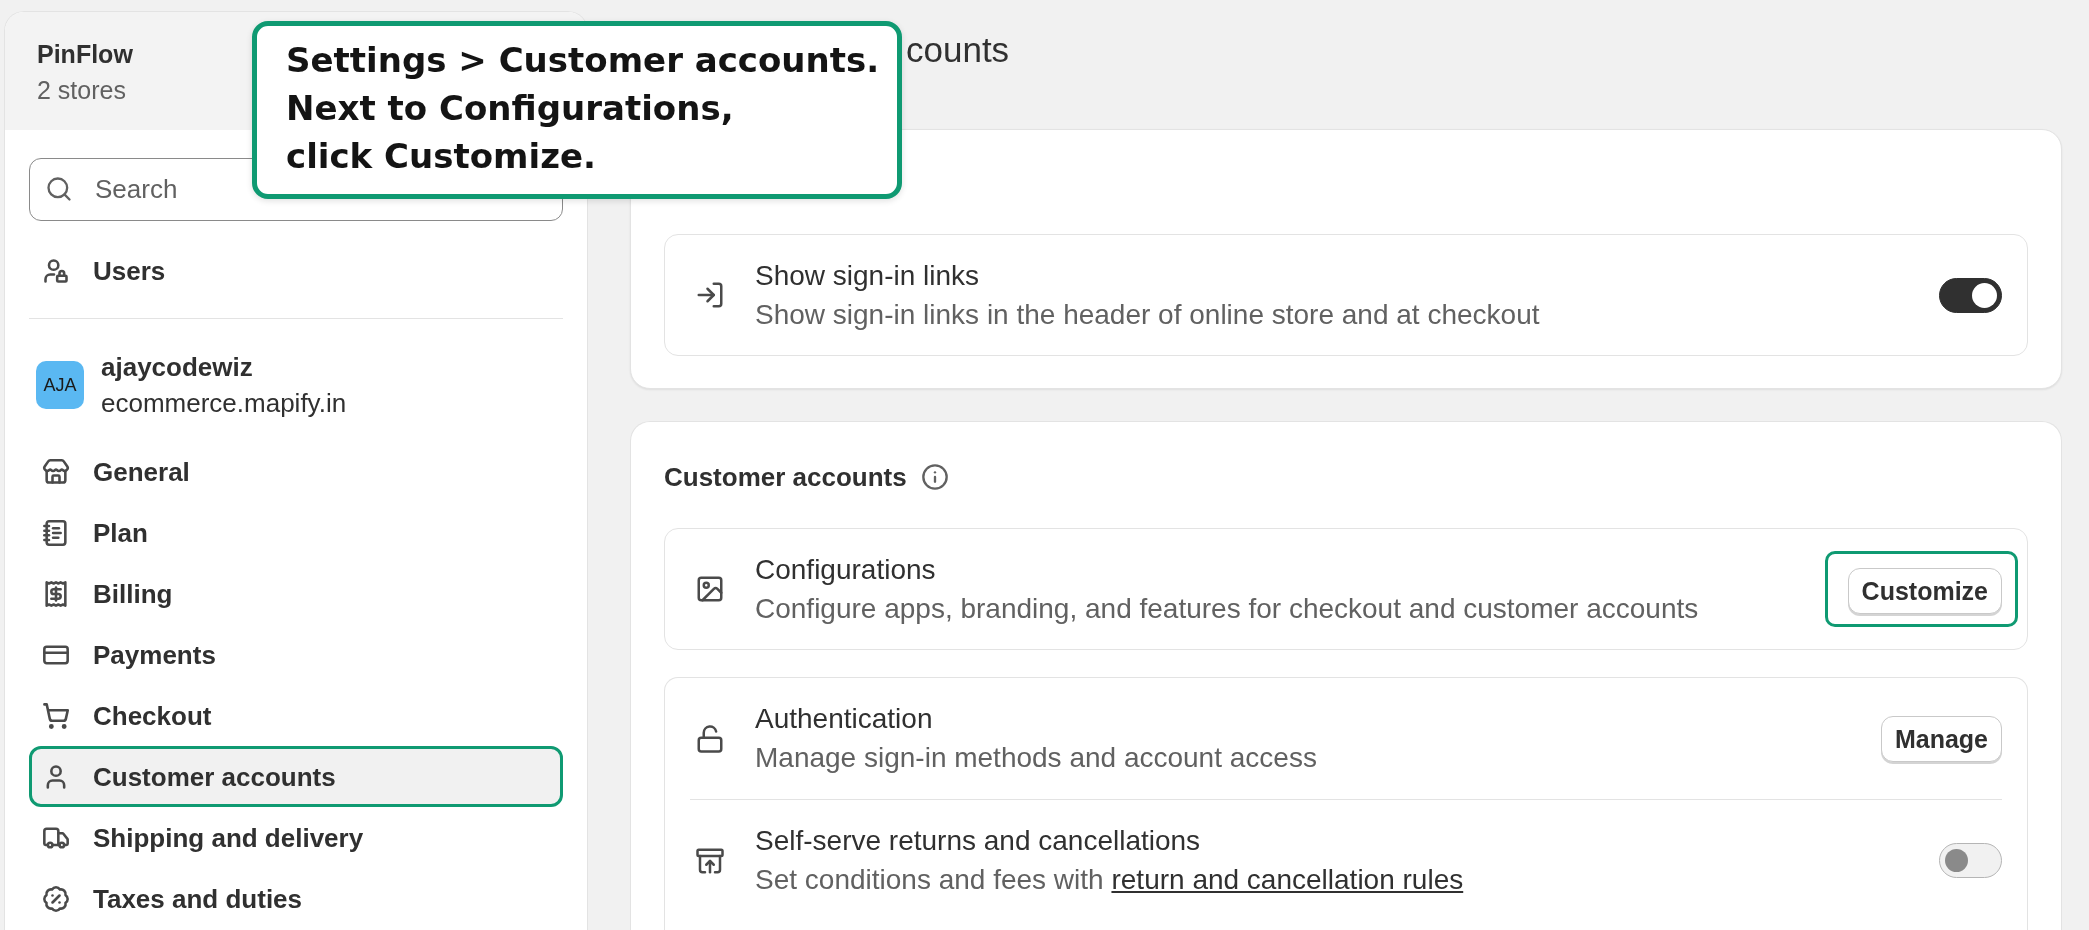 This screenshot has height=930, width=2089. I want to click on page-title: counts, so click(958, 50).